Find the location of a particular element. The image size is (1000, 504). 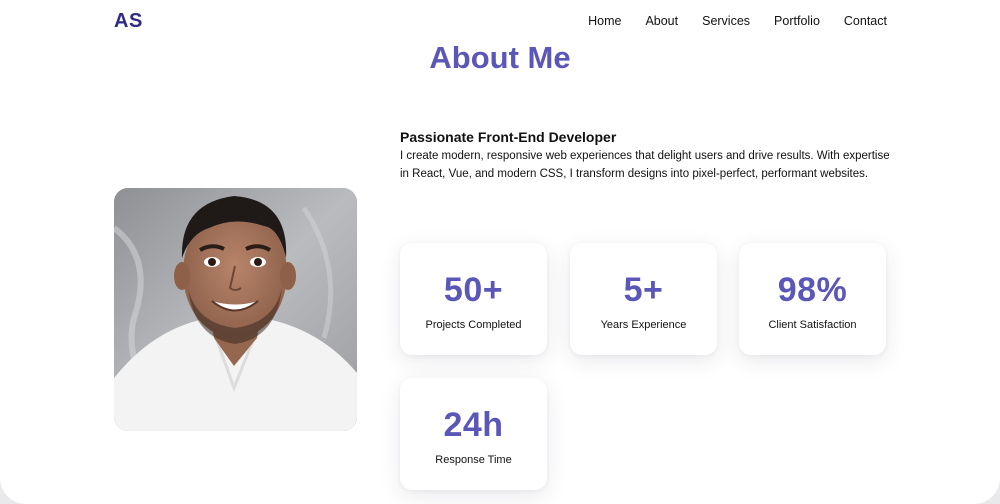

stat-value: 5+ is located at coordinates (643, 290).